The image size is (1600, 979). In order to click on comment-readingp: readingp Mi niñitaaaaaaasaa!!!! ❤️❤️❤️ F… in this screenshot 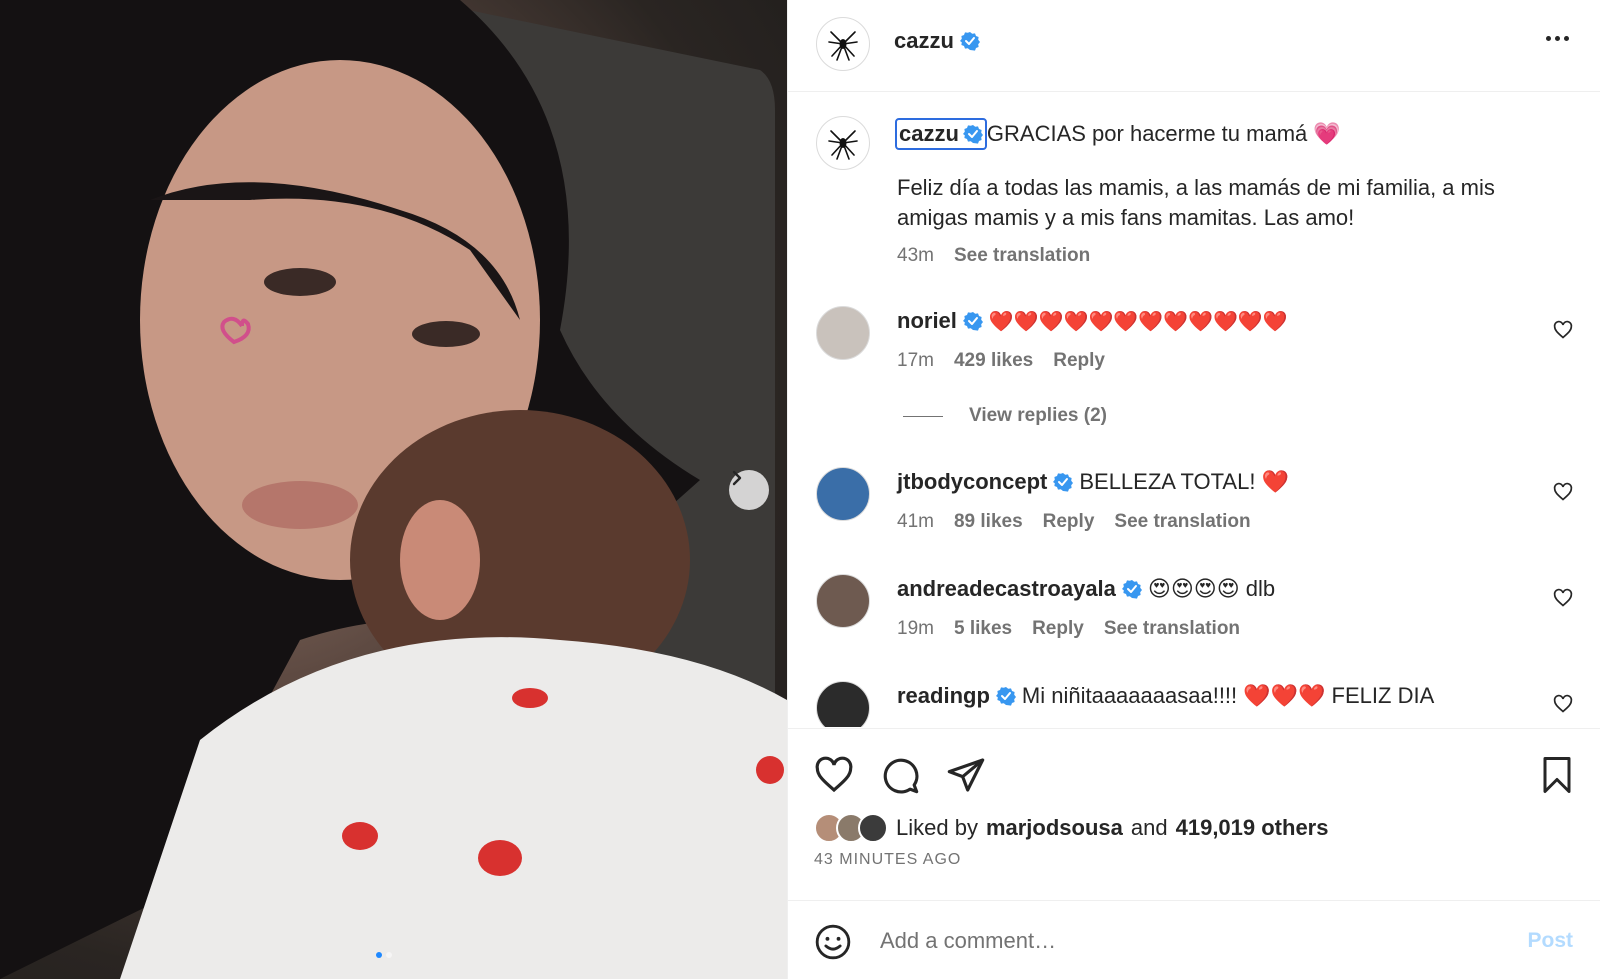, I will do `click(1165, 696)`.